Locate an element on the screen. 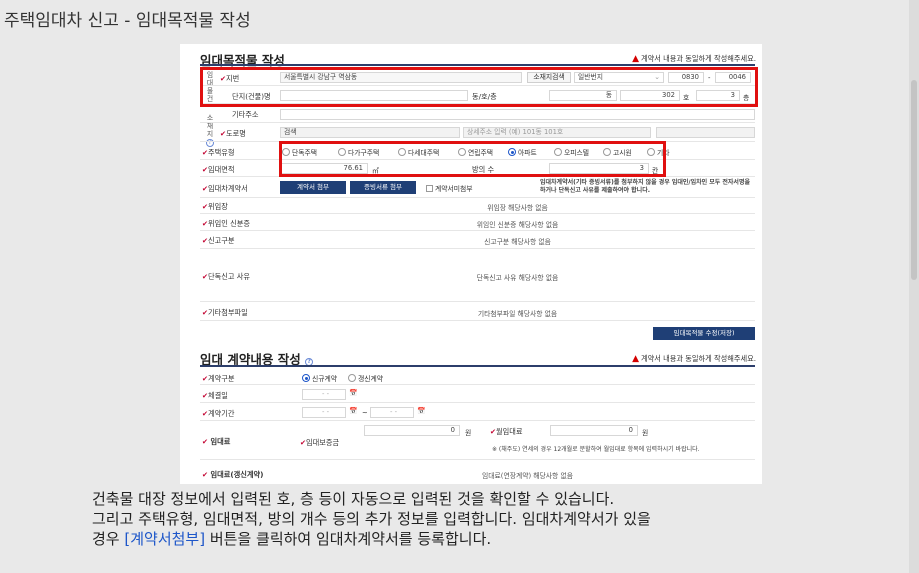  sign-date-label-text: 체결일 is located at coordinates (218, 395).